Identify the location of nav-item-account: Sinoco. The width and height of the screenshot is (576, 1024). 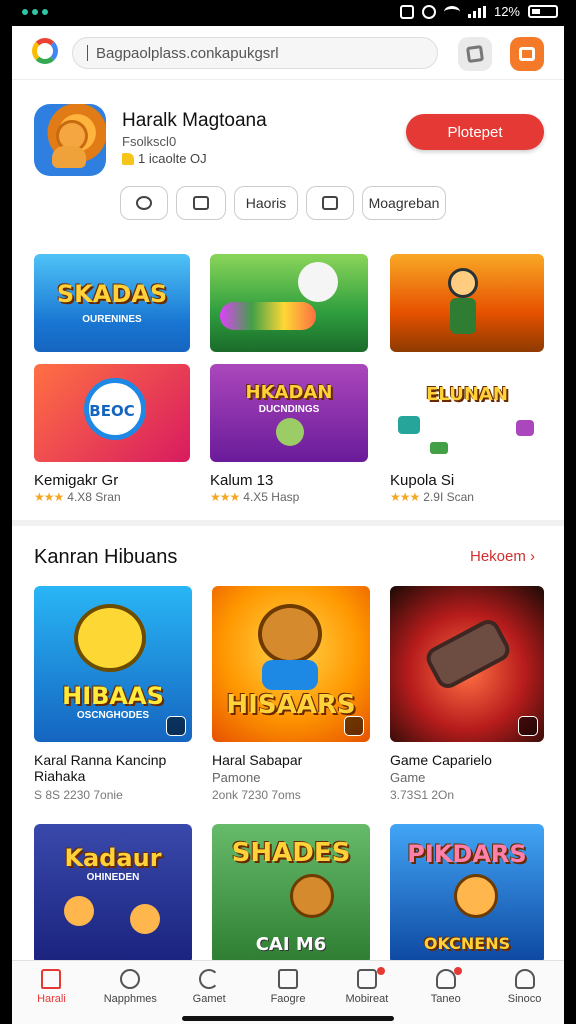
(524, 992).